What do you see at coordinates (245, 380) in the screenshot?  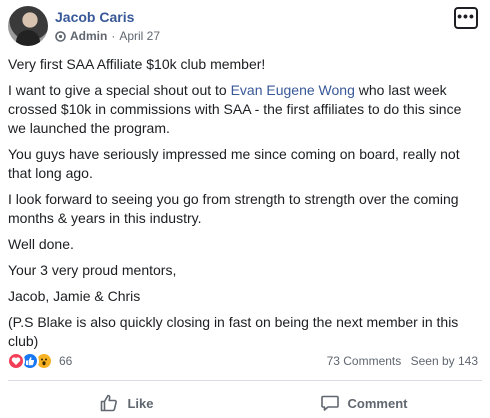 I see `actions-divider` at bounding box center [245, 380].